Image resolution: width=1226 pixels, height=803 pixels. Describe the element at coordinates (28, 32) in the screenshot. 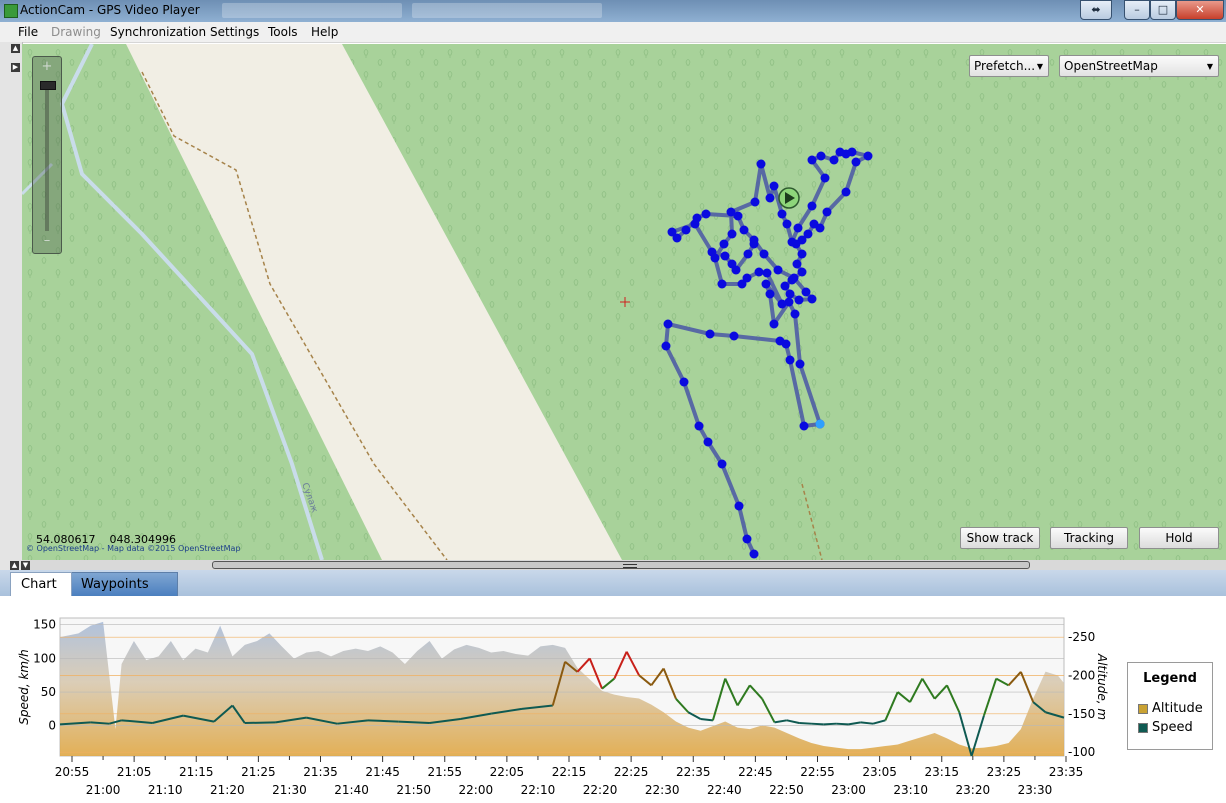

I see `menu-file: File` at that location.